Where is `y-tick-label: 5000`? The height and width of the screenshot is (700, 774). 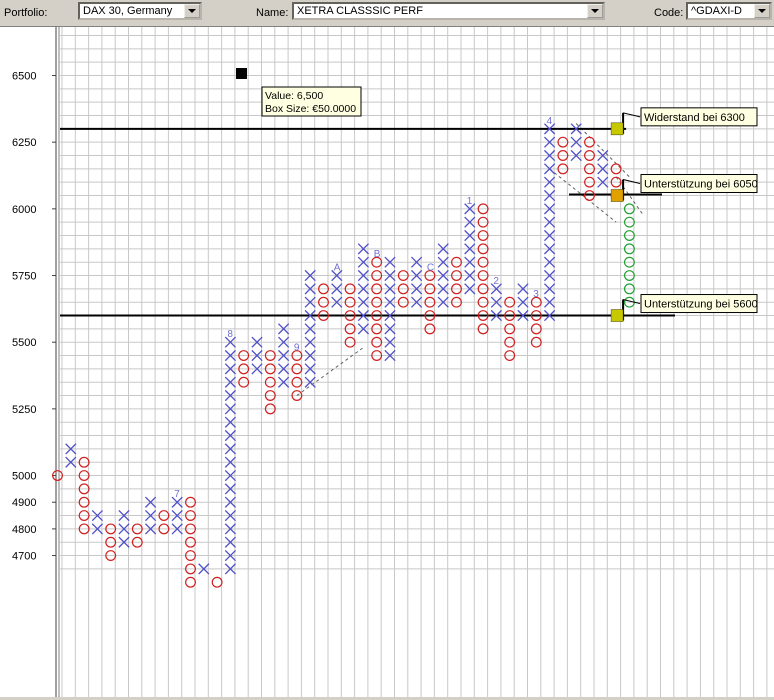 y-tick-label: 5000 is located at coordinates (24, 477).